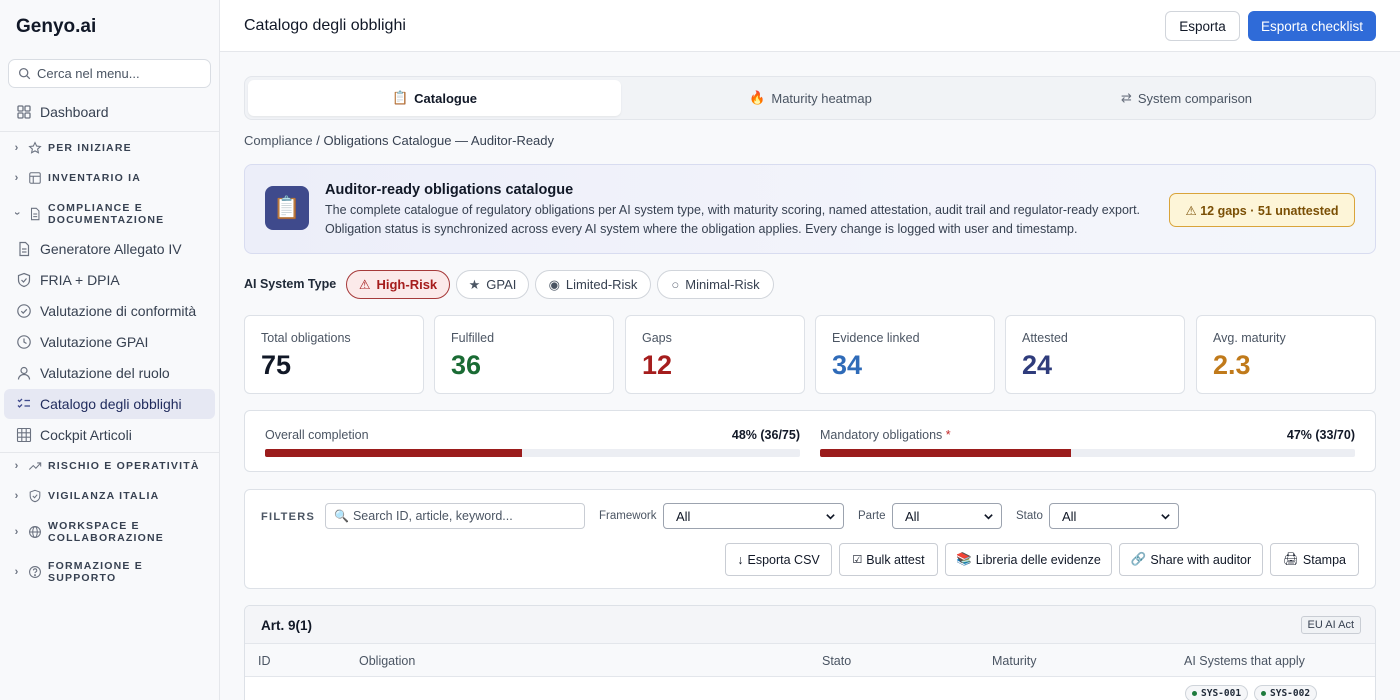 The image size is (1400, 700). Describe the element at coordinates (1286, 692) in the screenshot. I see `system-chip: SYS-002` at that location.